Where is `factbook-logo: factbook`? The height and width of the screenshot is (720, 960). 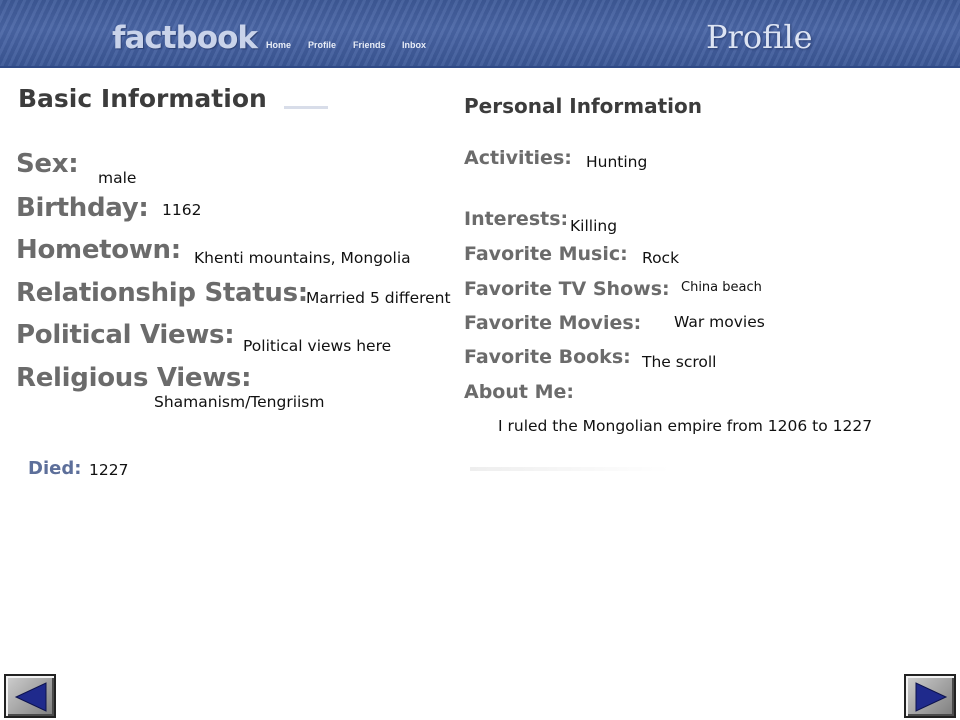
factbook-logo: factbook is located at coordinates (185, 38).